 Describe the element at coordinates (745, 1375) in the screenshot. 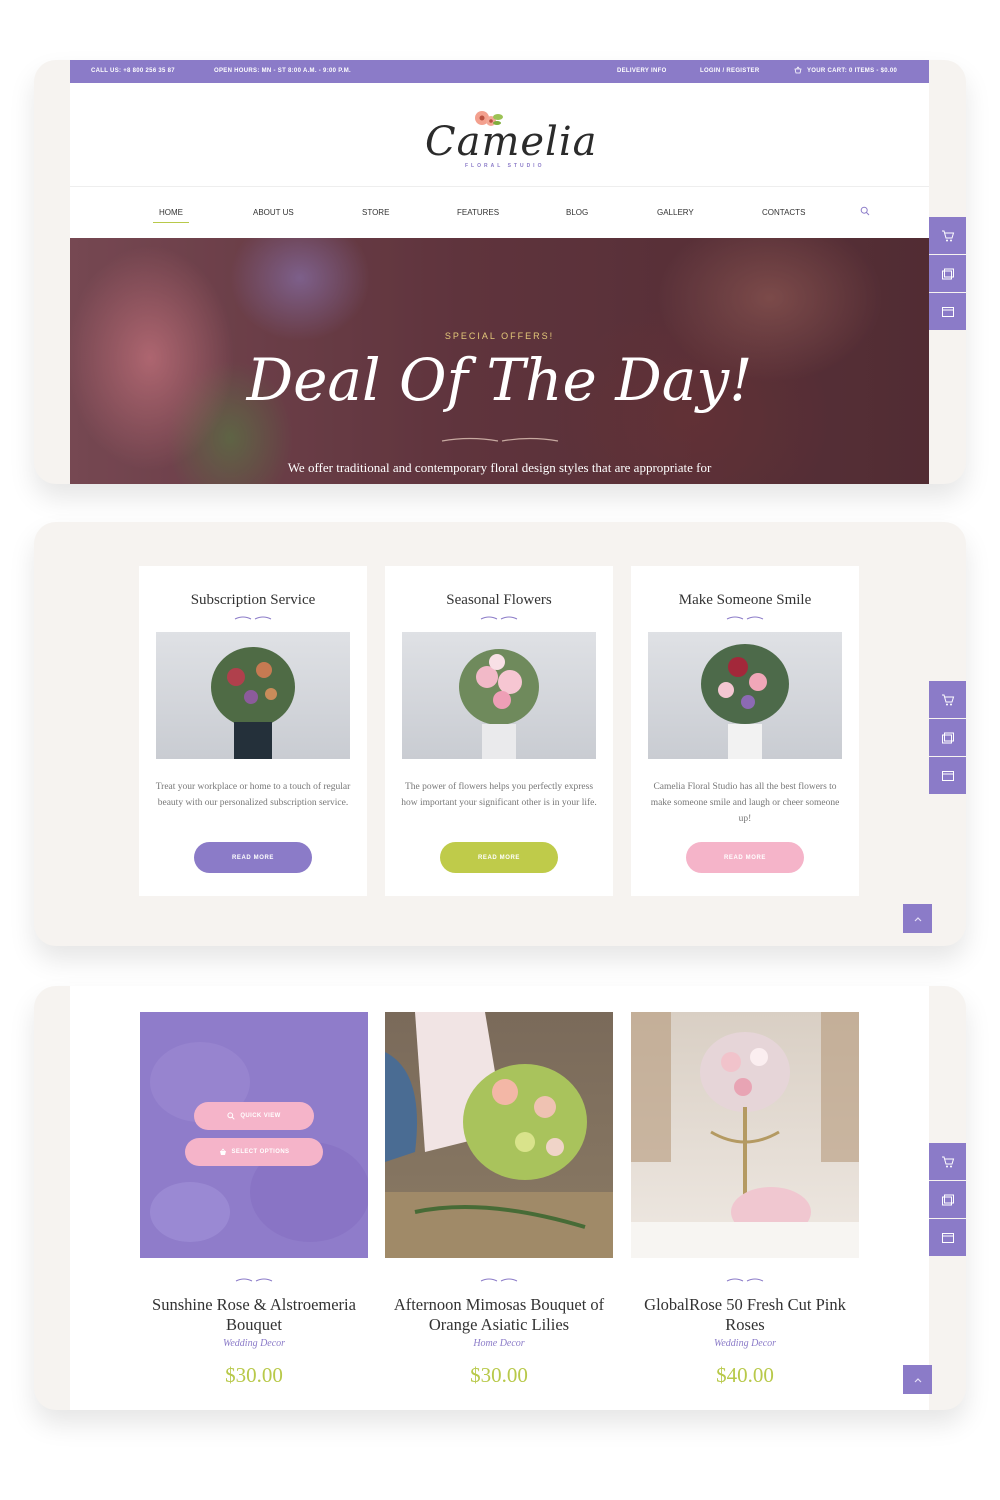

I see `product-price: $40.00` at that location.